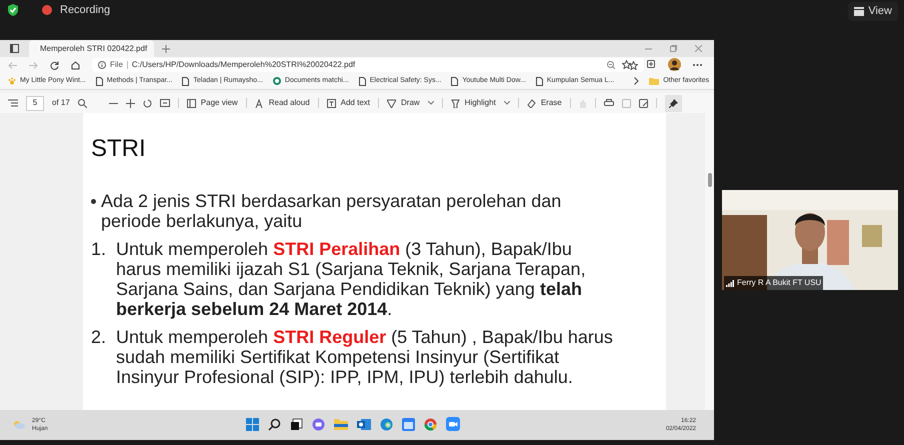 Image resolution: width=904 pixels, height=445 pixels. Describe the element at coordinates (99, 250) in the screenshot. I see `list-number: 1.` at that location.